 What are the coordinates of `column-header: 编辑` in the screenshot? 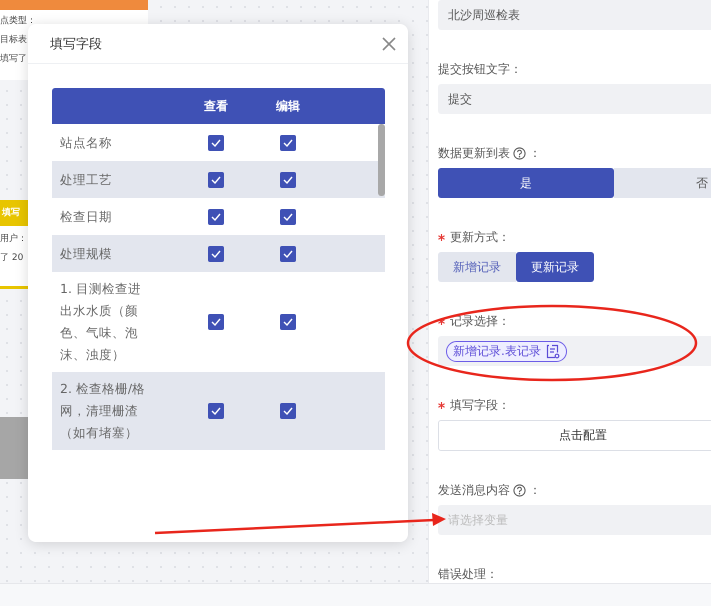 It's located at (288, 106).